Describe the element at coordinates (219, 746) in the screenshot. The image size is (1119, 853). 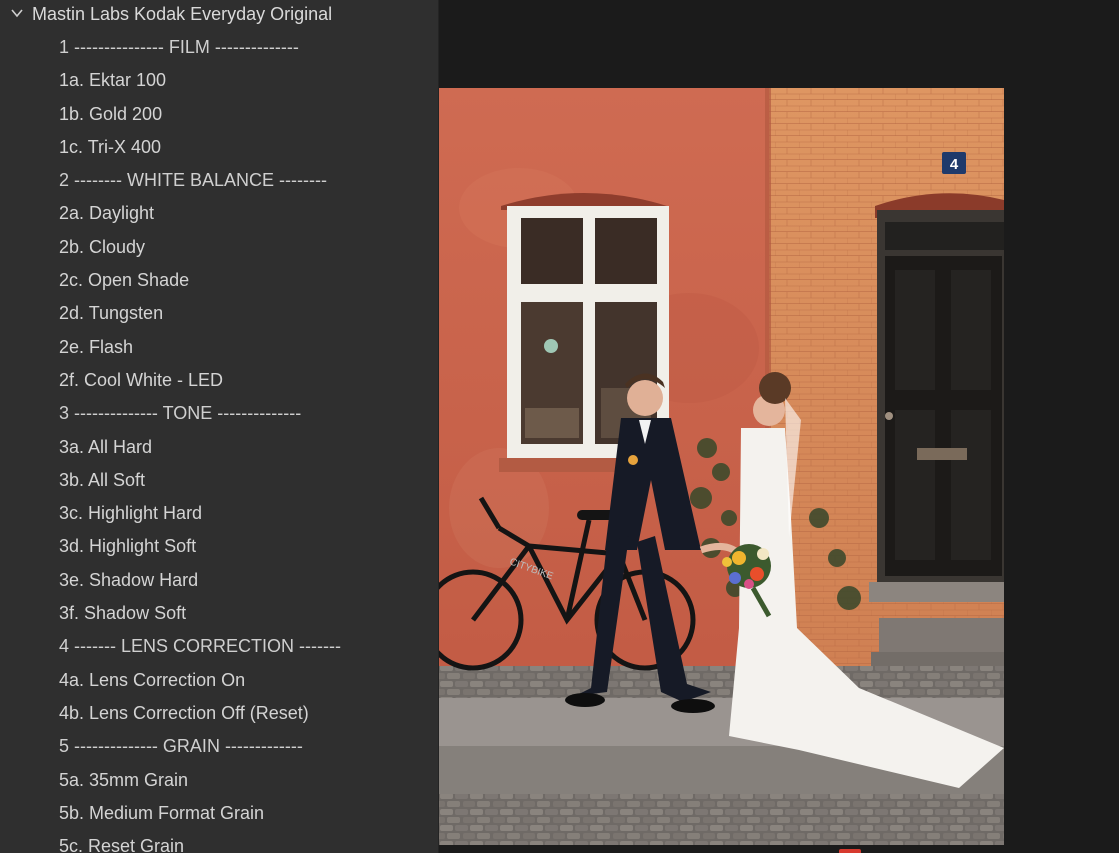
I see `preset-section-divider: 5 -------------- GRAIN -------------` at that location.